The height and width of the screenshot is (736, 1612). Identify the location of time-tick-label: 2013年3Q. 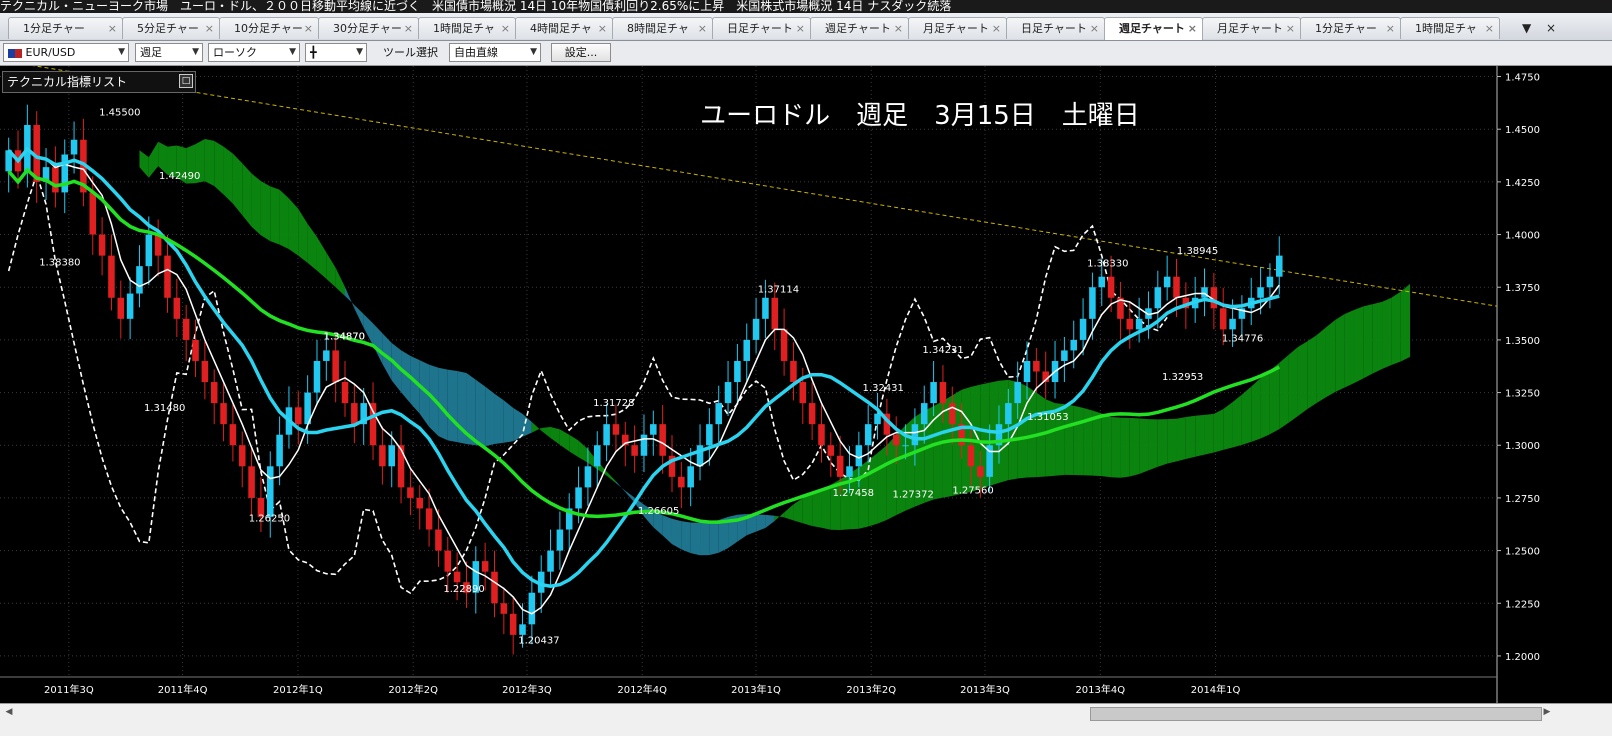
(985, 689).